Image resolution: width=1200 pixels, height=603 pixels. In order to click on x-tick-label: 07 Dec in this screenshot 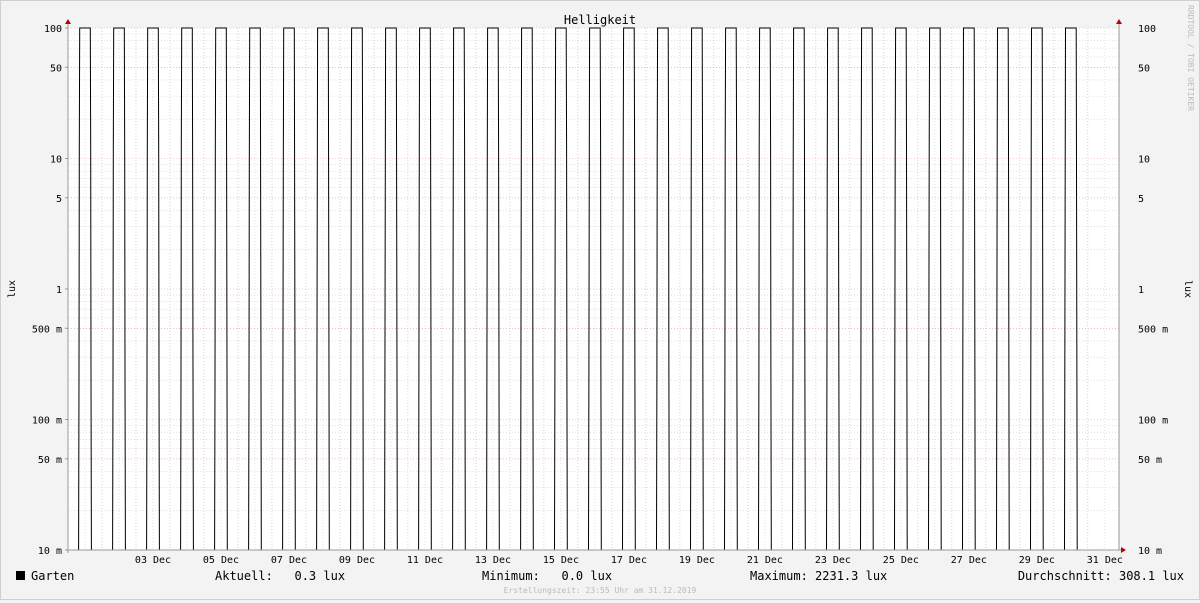, I will do `click(289, 560)`.